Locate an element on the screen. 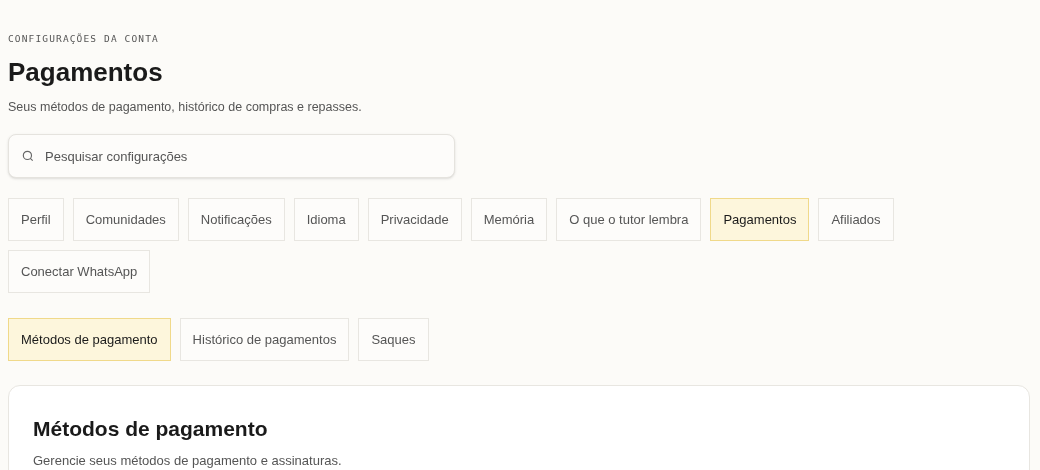 The width and height of the screenshot is (1040, 470). card-subtitle: Gerencie seus métodos de pagamento e assinaturas. is located at coordinates (188, 461).